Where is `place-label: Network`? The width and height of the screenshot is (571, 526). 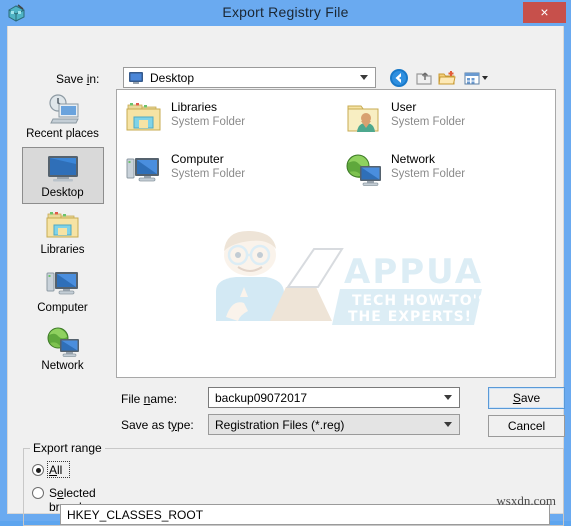 place-label: Network is located at coordinates (62, 366).